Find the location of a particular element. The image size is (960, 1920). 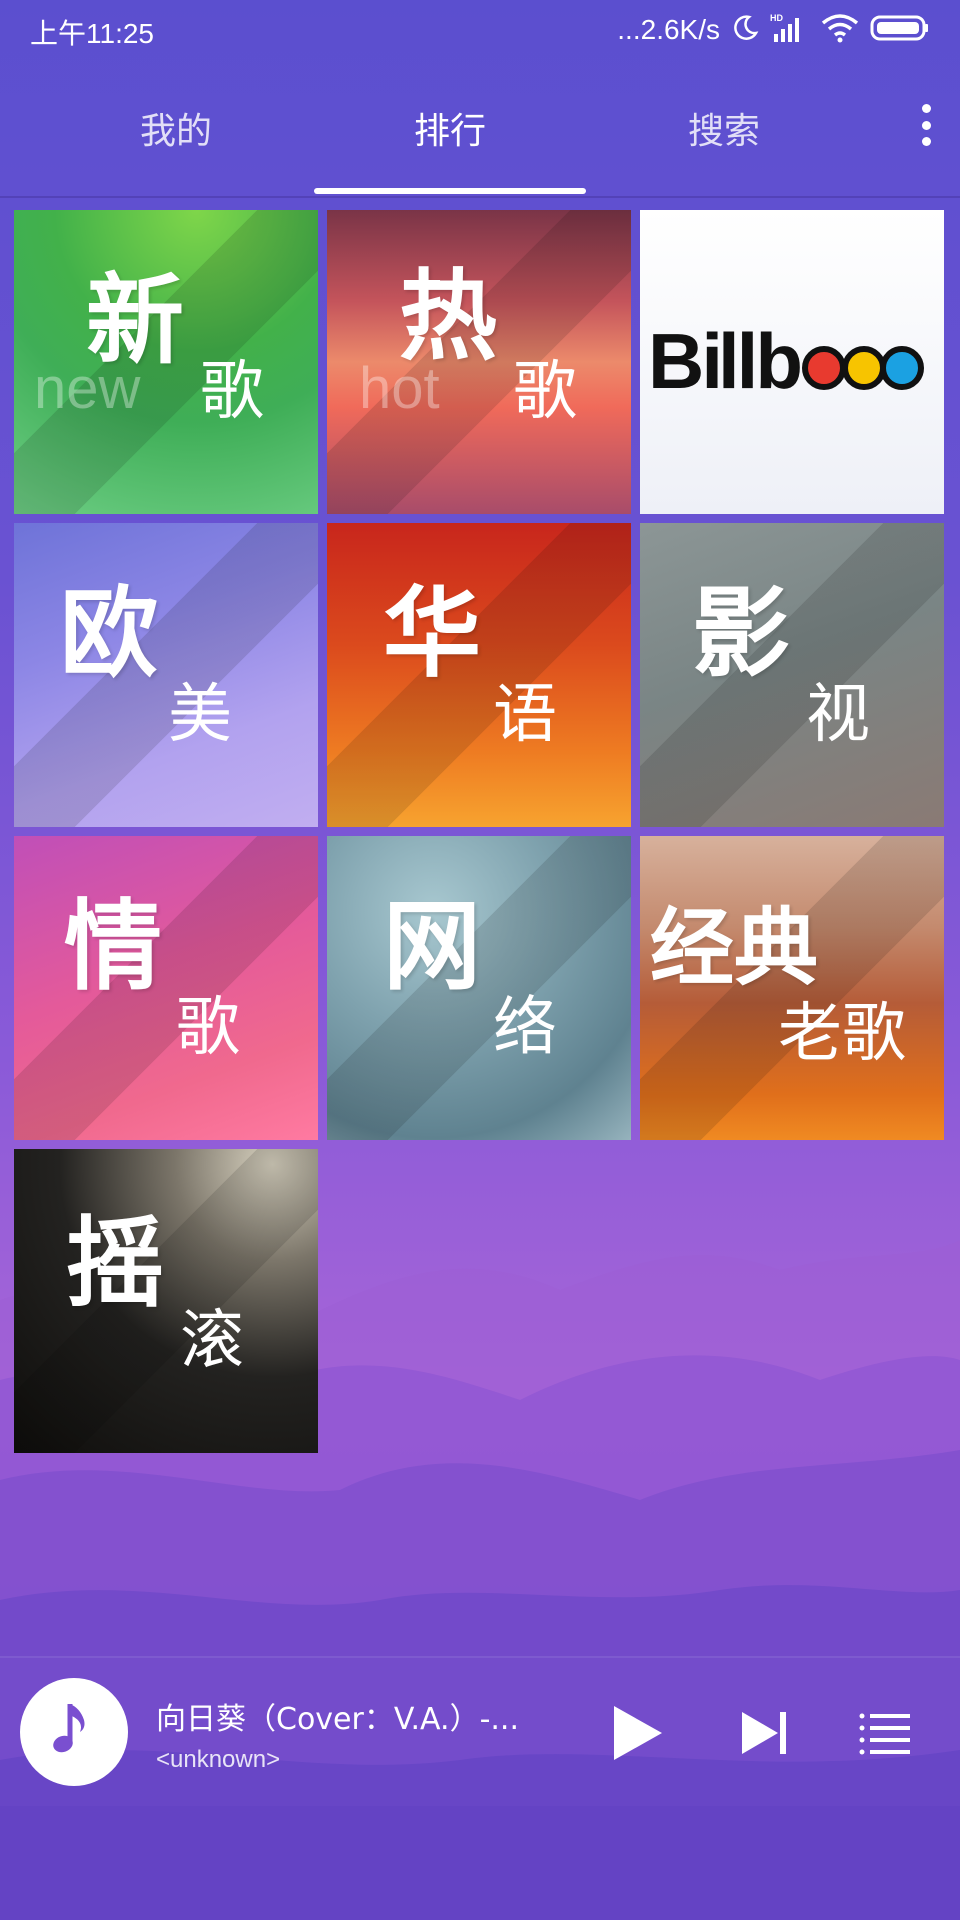

tile-big-char: 网 is located at coordinates (432, 947).